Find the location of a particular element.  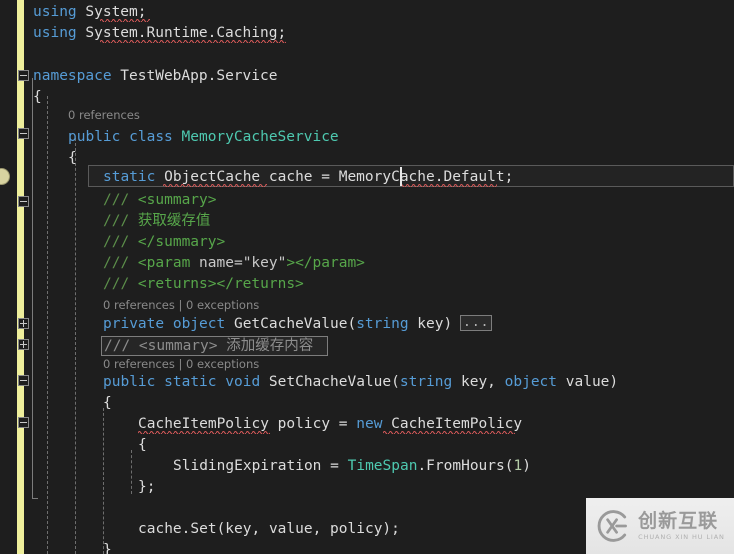

code-line-19: { is located at coordinates (142, 445).